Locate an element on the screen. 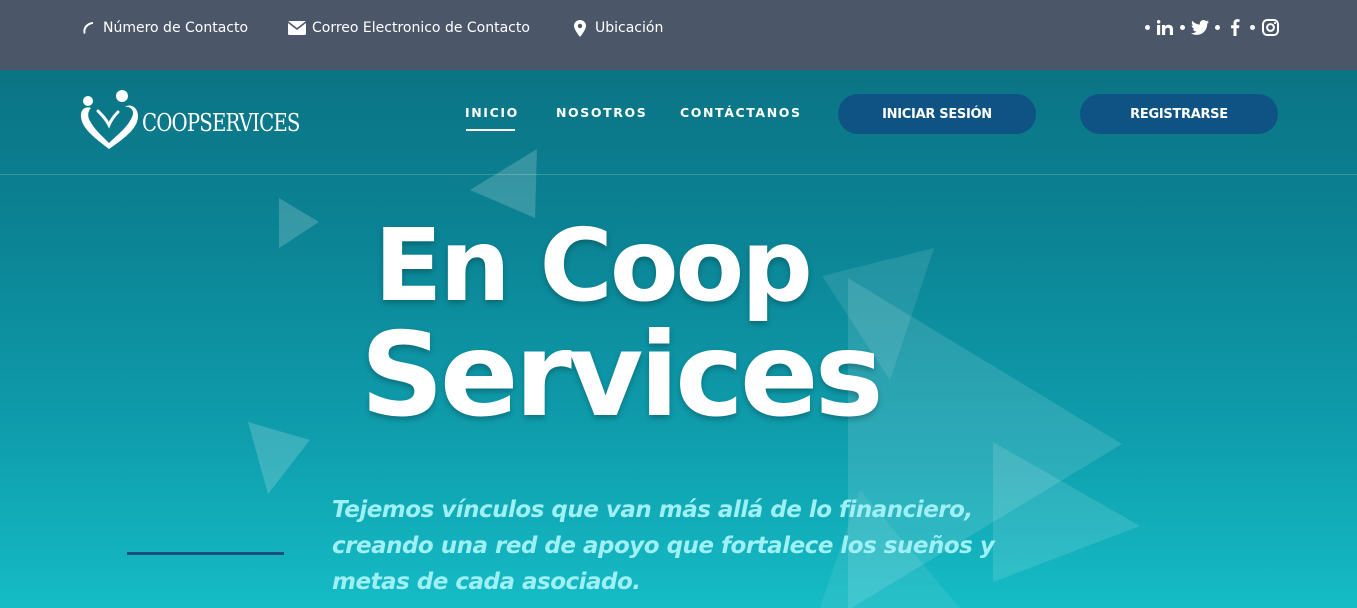 The width and height of the screenshot is (1357, 608). phone-icon is located at coordinates (88, 28).